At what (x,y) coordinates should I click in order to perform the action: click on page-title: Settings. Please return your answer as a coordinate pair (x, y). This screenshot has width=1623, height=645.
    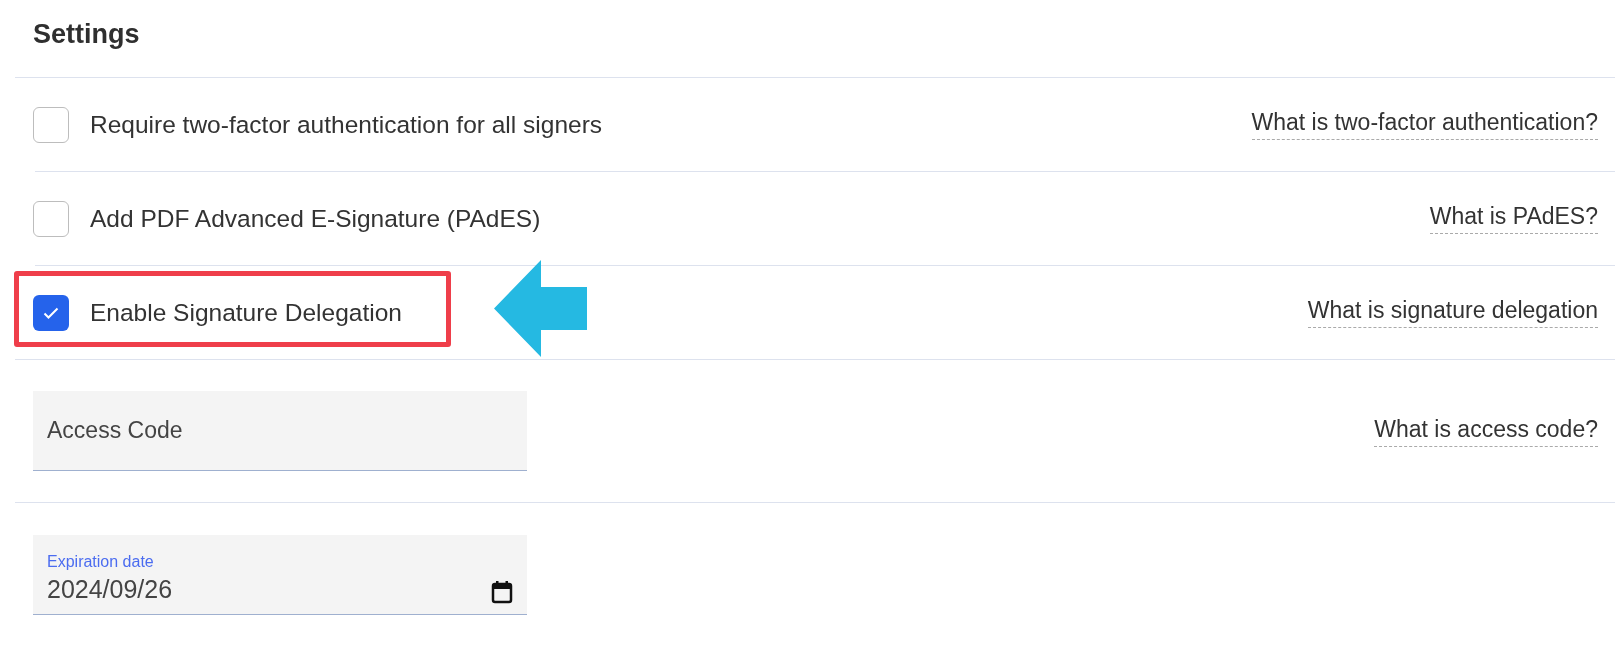
    Looking at the image, I should click on (86, 34).